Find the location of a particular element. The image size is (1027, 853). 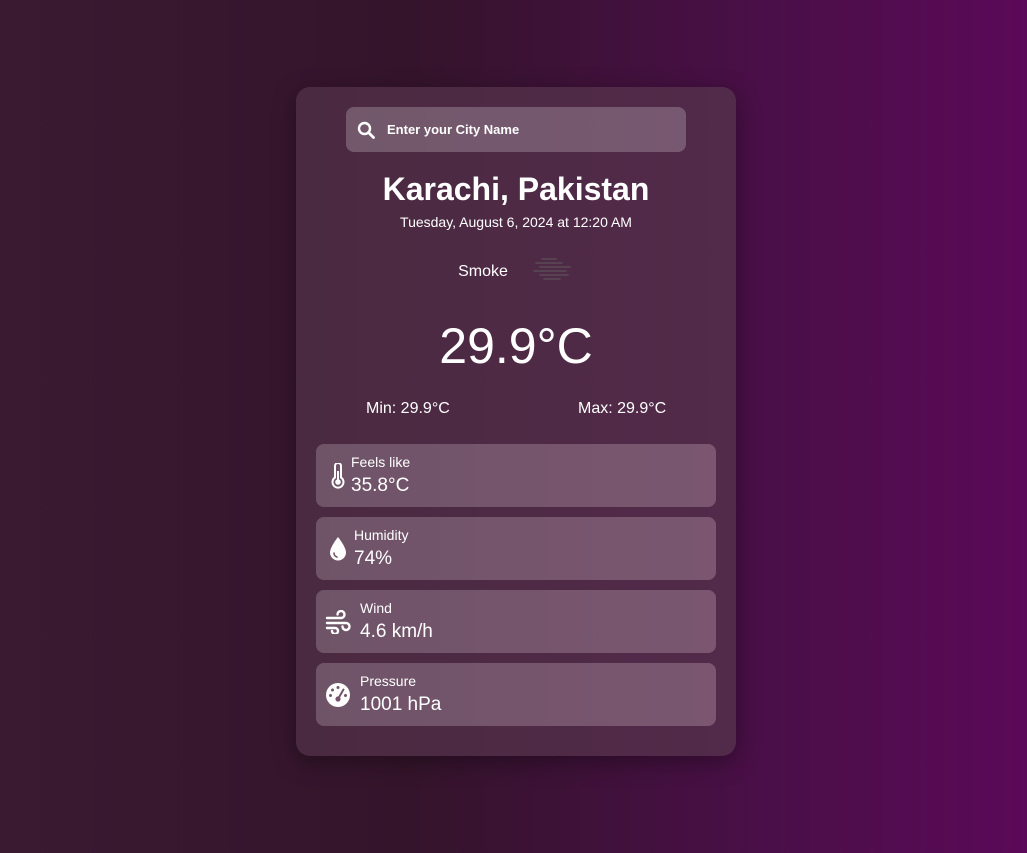

stat-pressure: Pressure 1001 hPa is located at coordinates (516, 694).